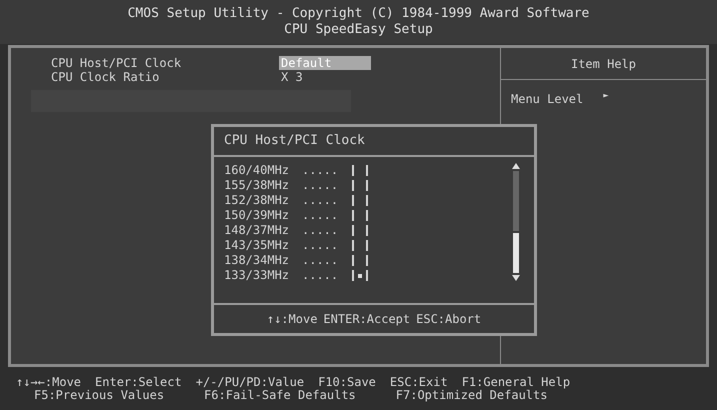 The height and width of the screenshot is (410, 717). What do you see at coordinates (105, 77) in the screenshot?
I see `field-label: CPU Clock Ratio` at bounding box center [105, 77].